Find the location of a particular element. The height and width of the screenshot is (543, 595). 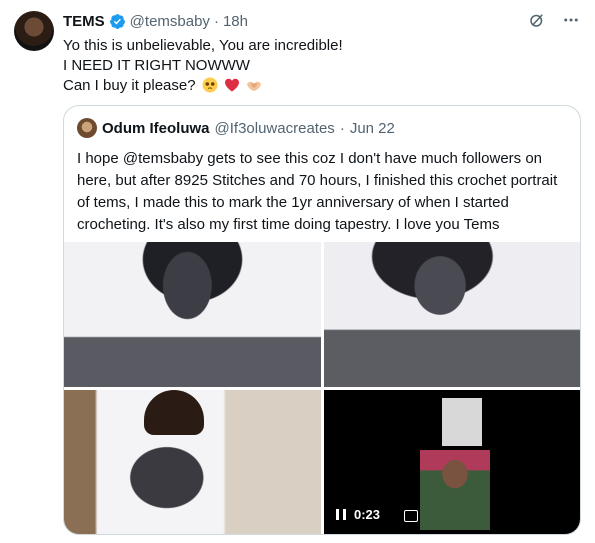

closed-captions-icon is located at coordinates (411, 516).